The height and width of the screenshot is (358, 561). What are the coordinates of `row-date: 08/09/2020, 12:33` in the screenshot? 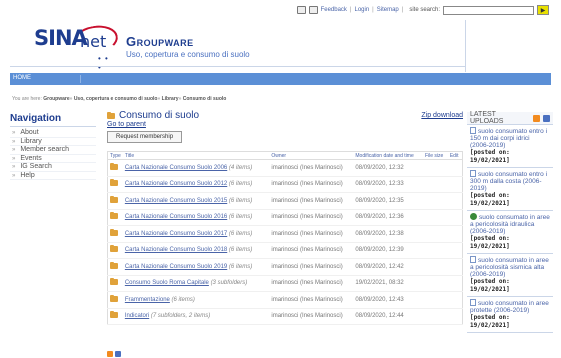 It's located at (388, 184).